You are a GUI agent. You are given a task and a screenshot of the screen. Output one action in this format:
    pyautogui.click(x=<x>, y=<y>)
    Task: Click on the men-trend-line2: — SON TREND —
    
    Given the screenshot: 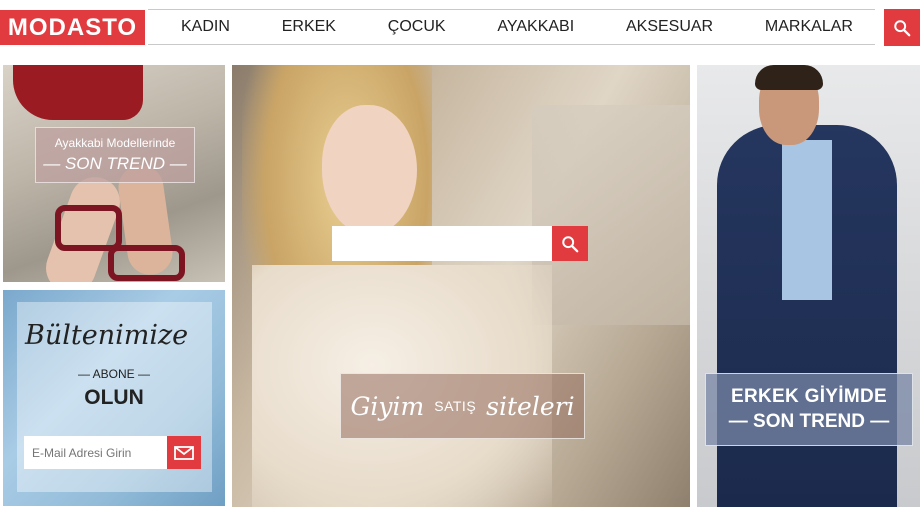 What is the action you would take?
    pyautogui.click(x=809, y=421)
    